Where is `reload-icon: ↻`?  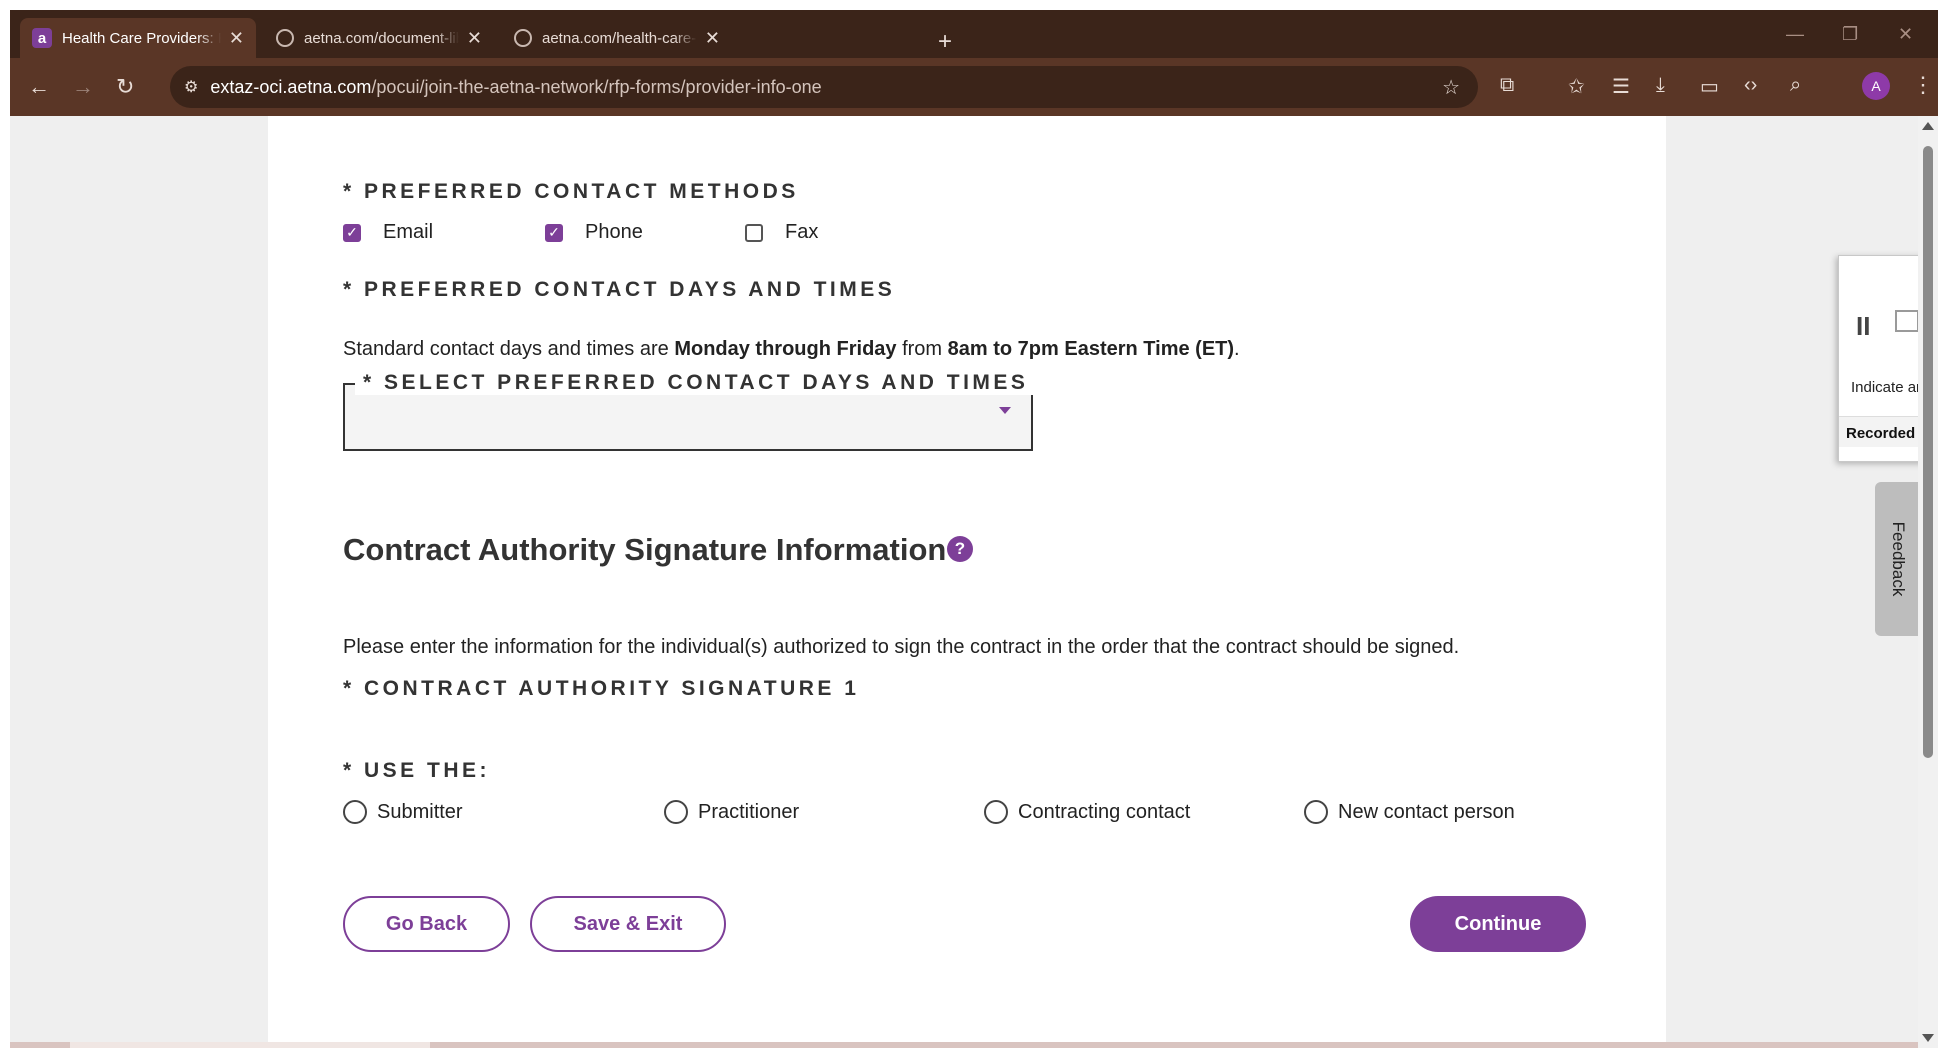
reload-icon: ↻ is located at coordinates (125, 87).